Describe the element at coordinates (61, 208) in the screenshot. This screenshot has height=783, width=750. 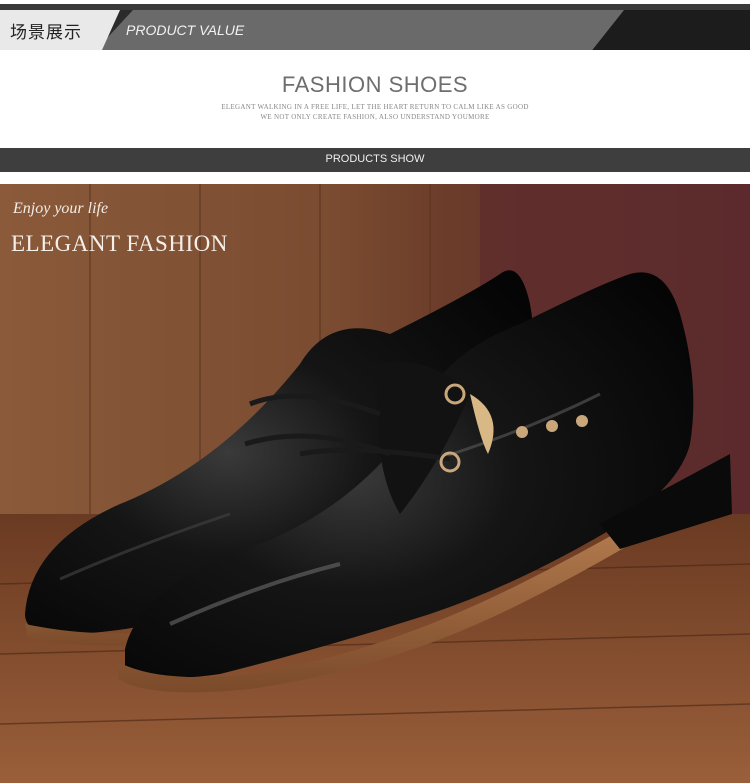
I see `caption-small: Enjoy your life` at that location.